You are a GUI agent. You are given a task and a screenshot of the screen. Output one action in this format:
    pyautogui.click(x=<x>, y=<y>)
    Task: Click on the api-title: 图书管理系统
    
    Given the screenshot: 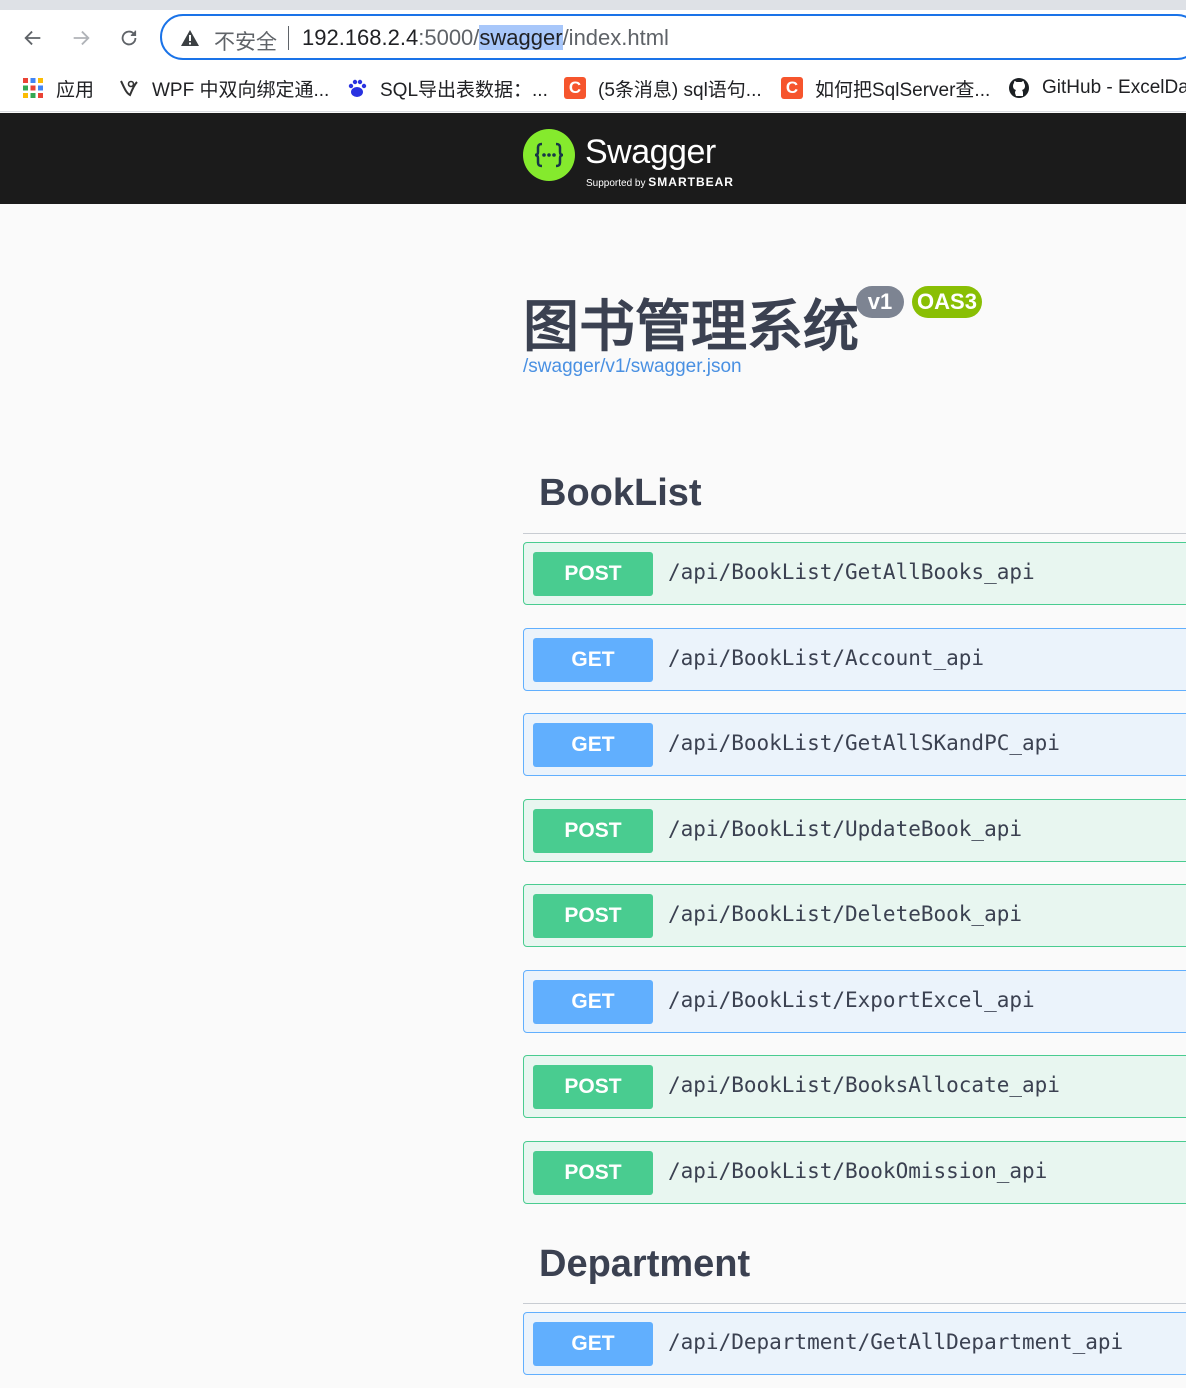 What is the action you would take?
    pyautogui.click(x=691, y=326)
    